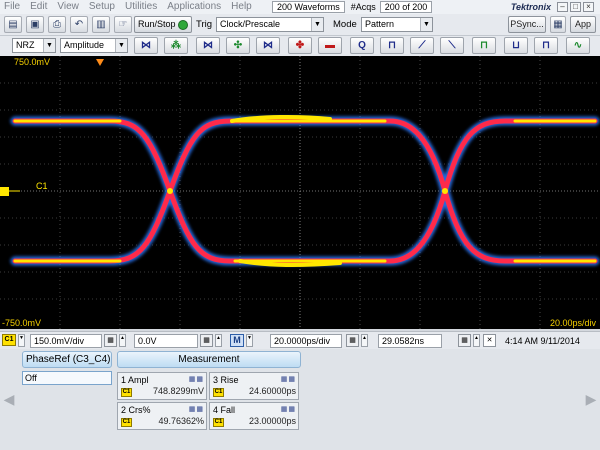 This screenshot has width=600, height=450. Describe the element at coordinates (122, 340) in the screenshot. I see `vertical-scale-spin-icon: ▲` at that location.